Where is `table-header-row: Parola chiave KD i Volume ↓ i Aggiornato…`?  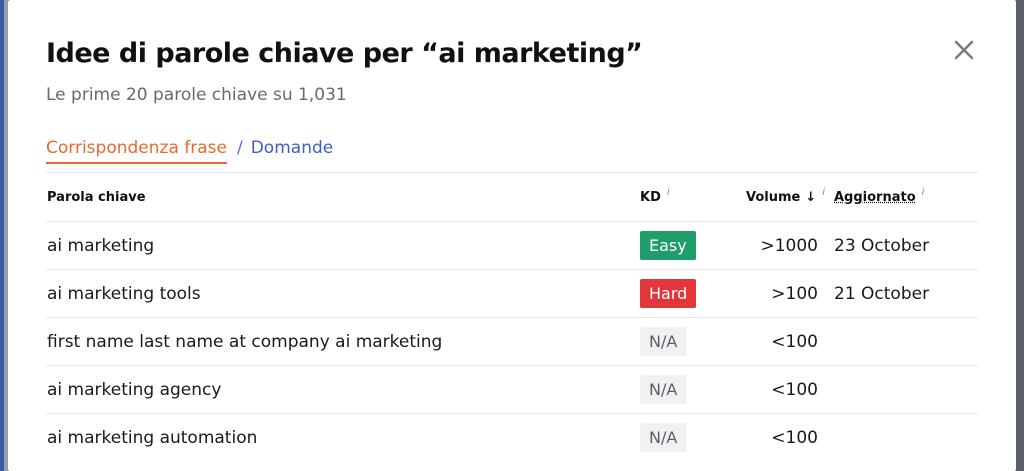
table-header-row: Parola chiave KD i Volume ↓ i Aggiornato… is located at coordinates (512, 196).